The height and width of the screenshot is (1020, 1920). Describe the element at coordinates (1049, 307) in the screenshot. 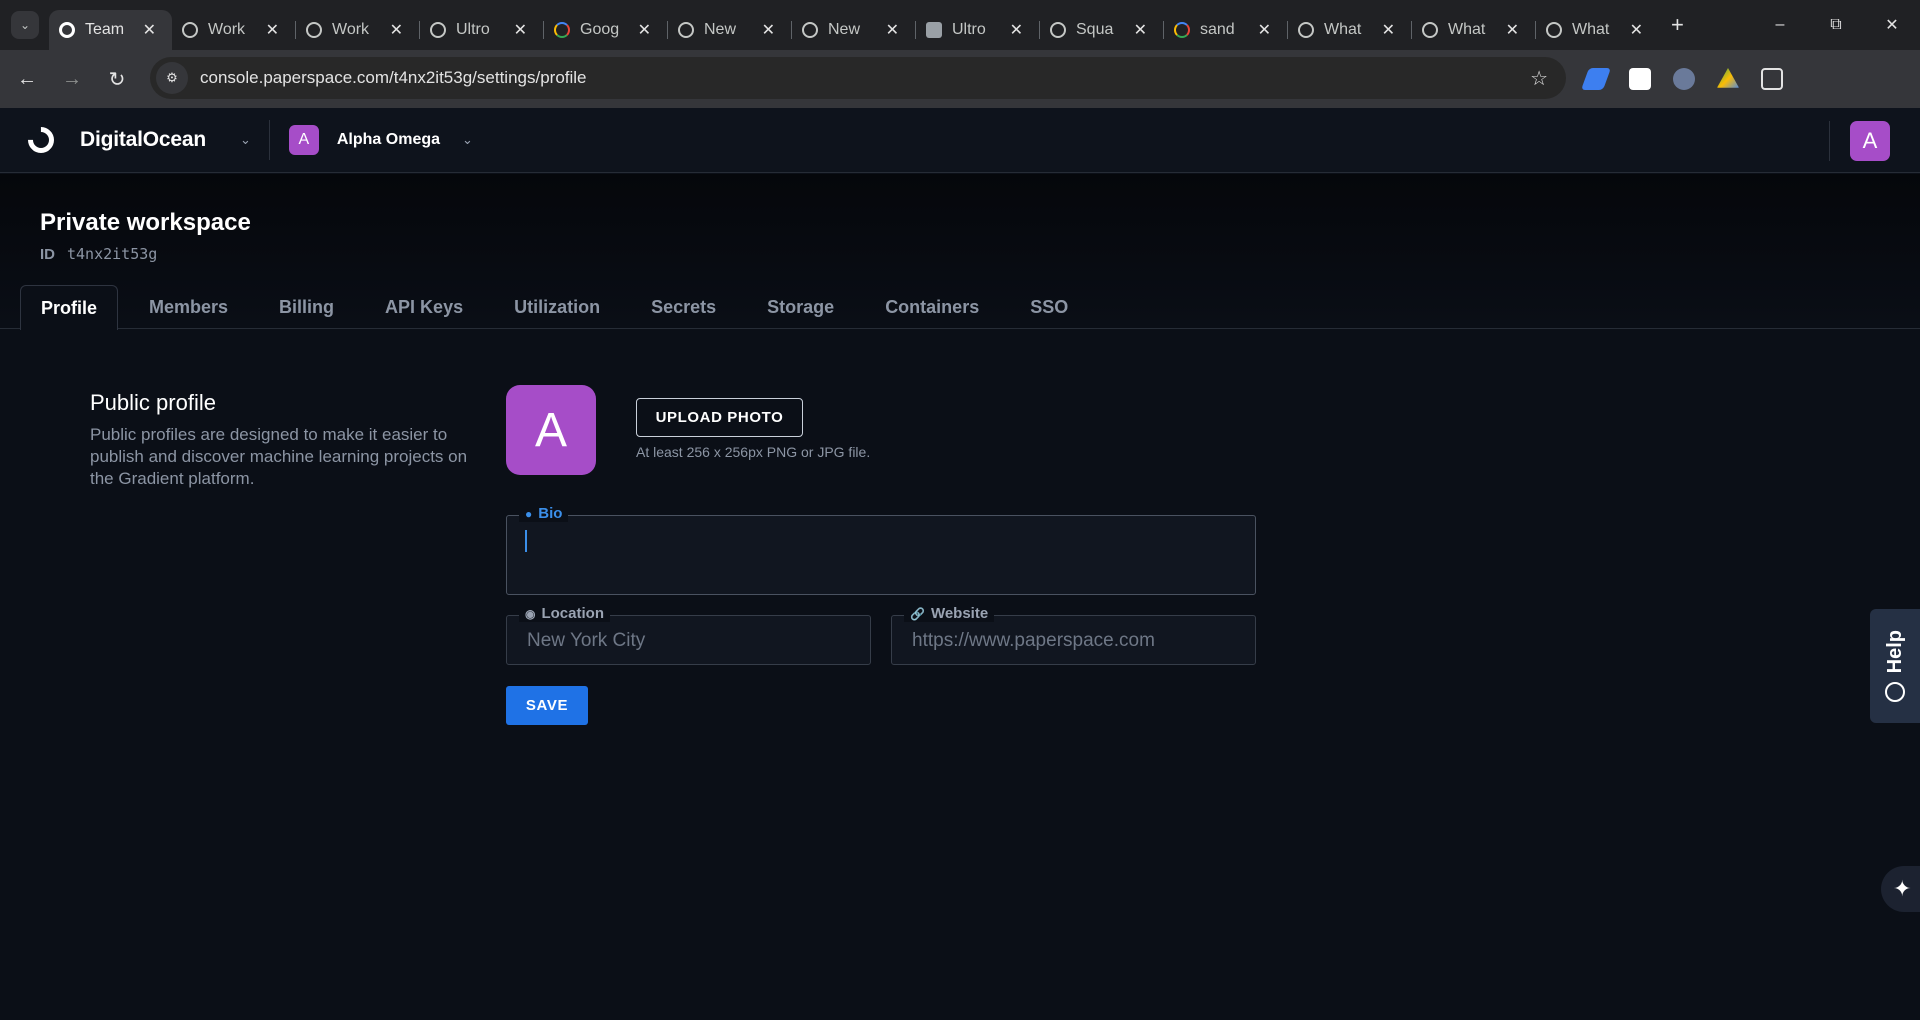

I see `tab-sso: SSO` at that location.